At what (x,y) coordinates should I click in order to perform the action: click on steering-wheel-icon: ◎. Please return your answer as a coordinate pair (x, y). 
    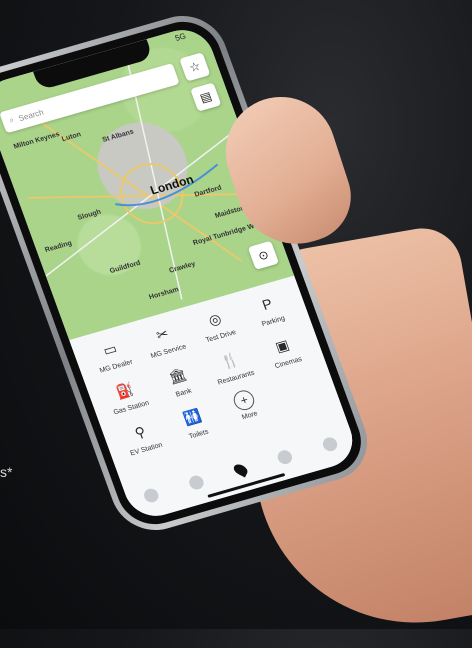
    Looking at the image, I should click on (214, 318).